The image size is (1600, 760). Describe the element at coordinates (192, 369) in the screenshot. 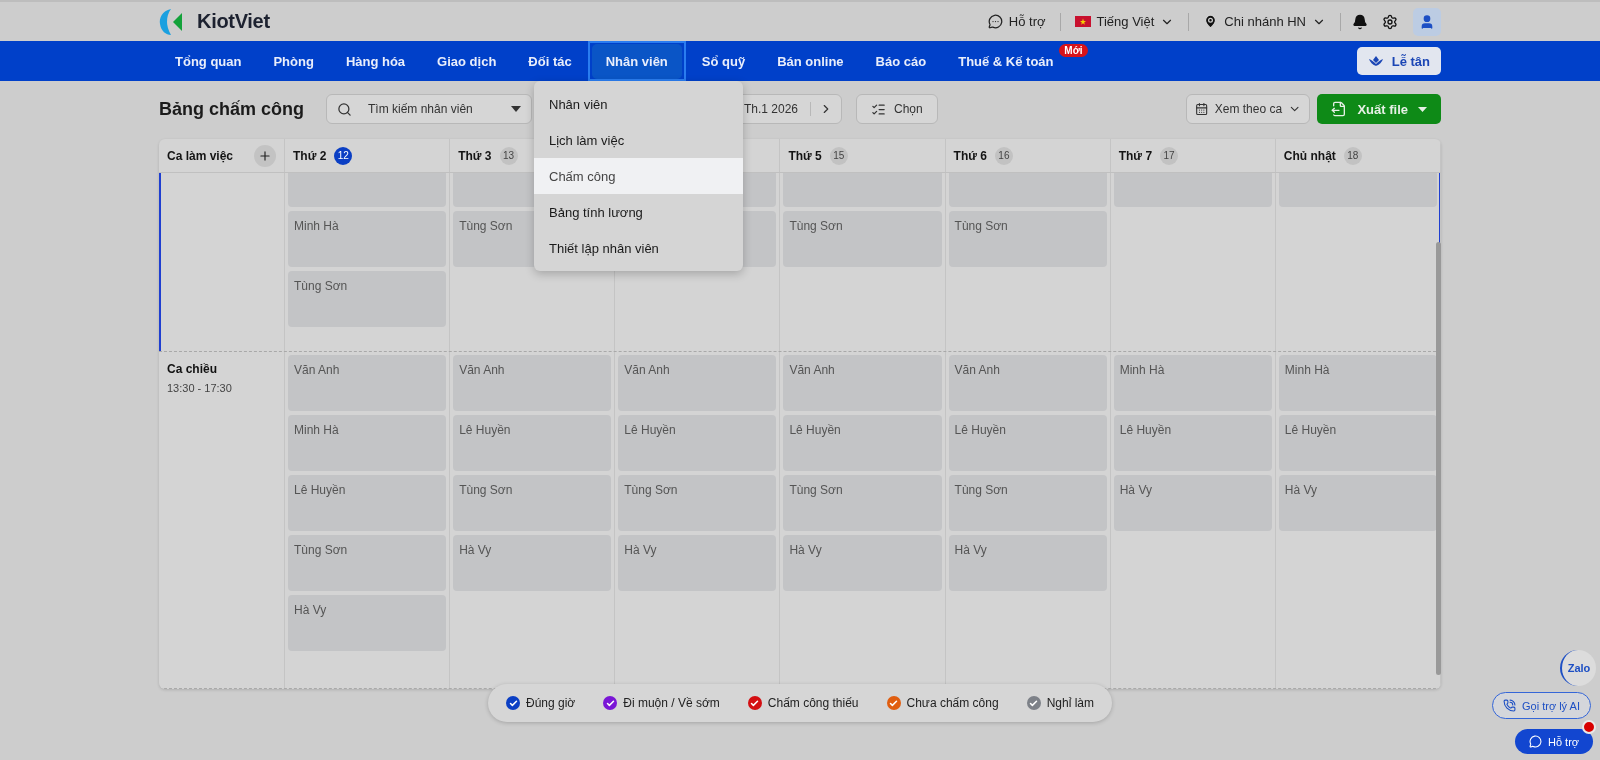

I see `shift-name: Ca chiều` at that location.